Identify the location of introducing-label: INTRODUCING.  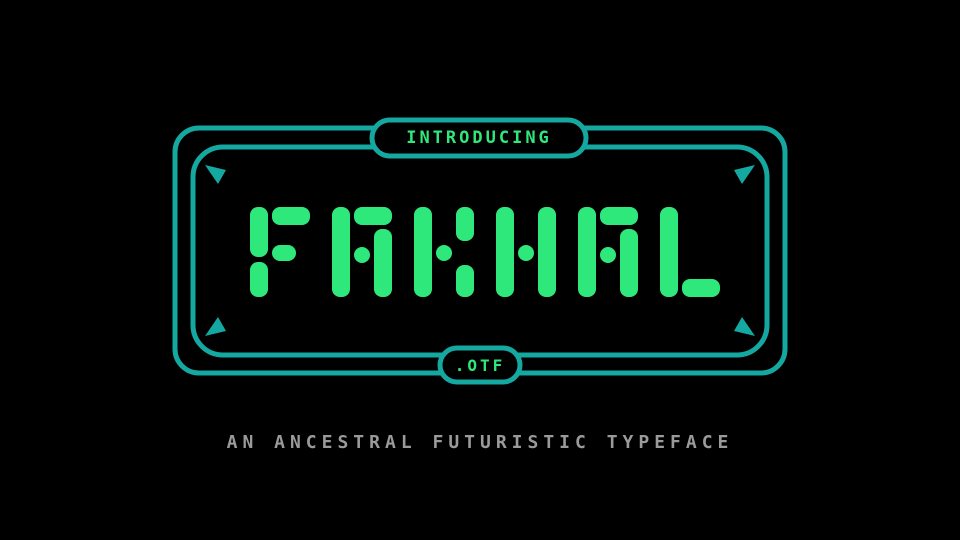
(479, 138).